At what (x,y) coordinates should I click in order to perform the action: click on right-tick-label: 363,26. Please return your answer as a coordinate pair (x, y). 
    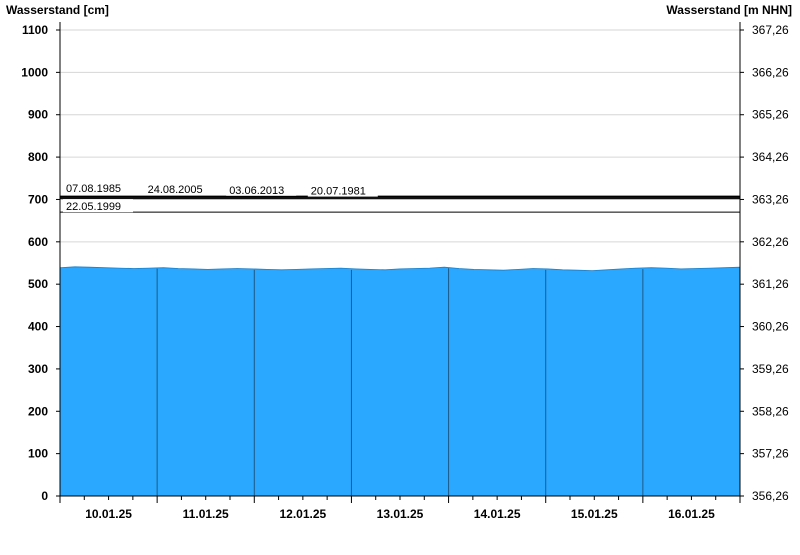
    Looking at the image, I should click on (770, 199).